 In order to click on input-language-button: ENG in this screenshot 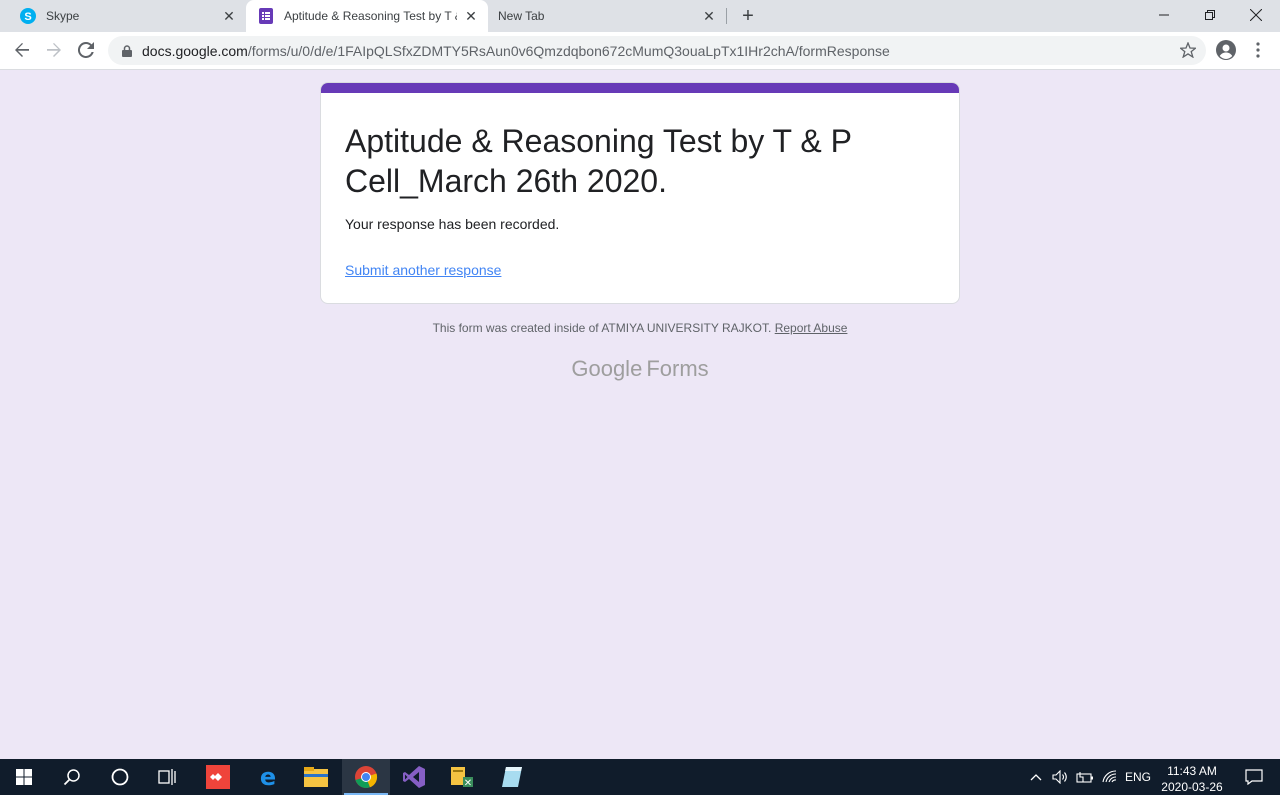, I will do `click(1138, 777)`.